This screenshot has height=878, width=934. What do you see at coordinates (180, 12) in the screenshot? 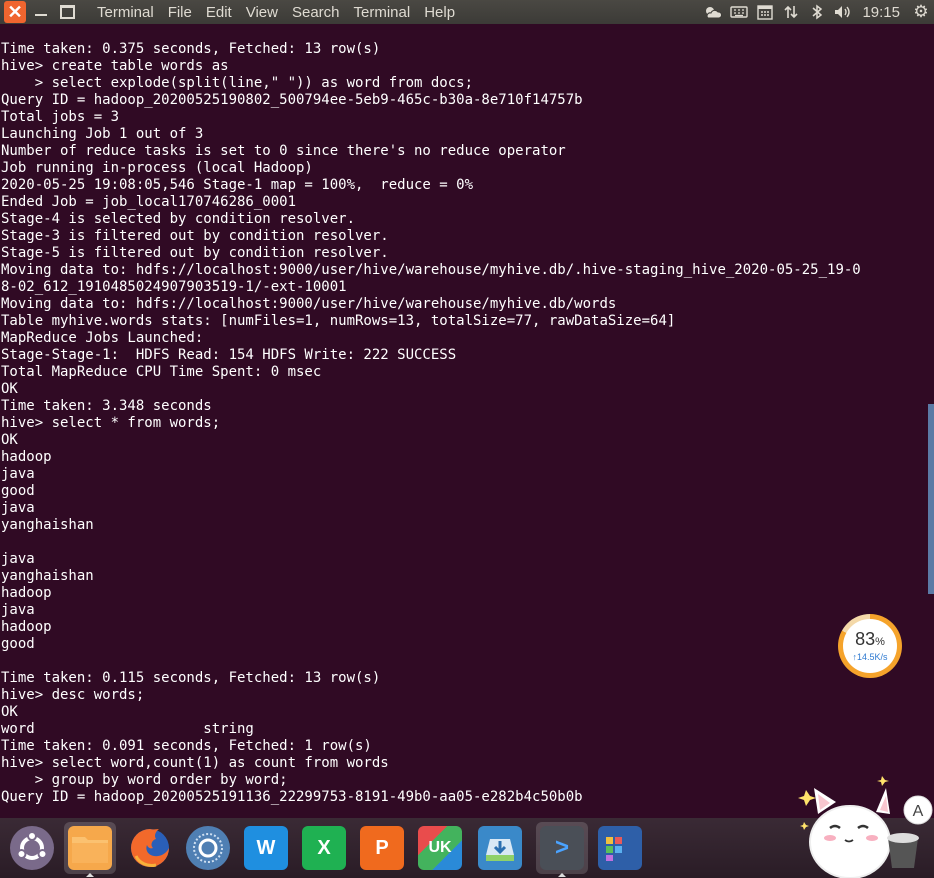
I see `menu-file: File` at bounding box center [180, 12].